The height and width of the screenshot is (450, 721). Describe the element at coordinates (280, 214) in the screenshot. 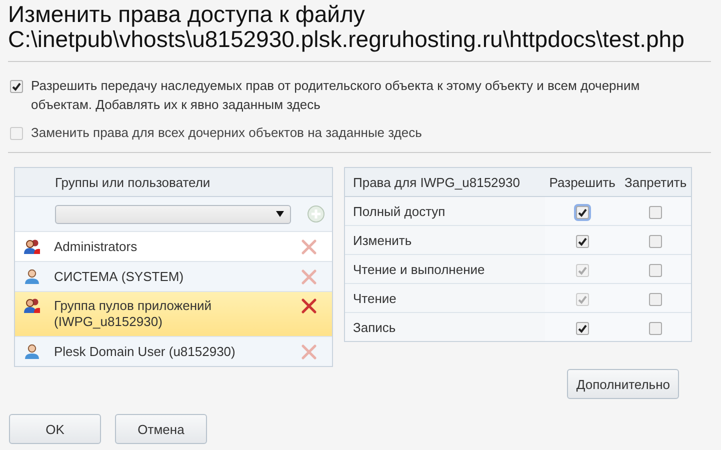

I see `dropdown-arrow-icon` at that location.